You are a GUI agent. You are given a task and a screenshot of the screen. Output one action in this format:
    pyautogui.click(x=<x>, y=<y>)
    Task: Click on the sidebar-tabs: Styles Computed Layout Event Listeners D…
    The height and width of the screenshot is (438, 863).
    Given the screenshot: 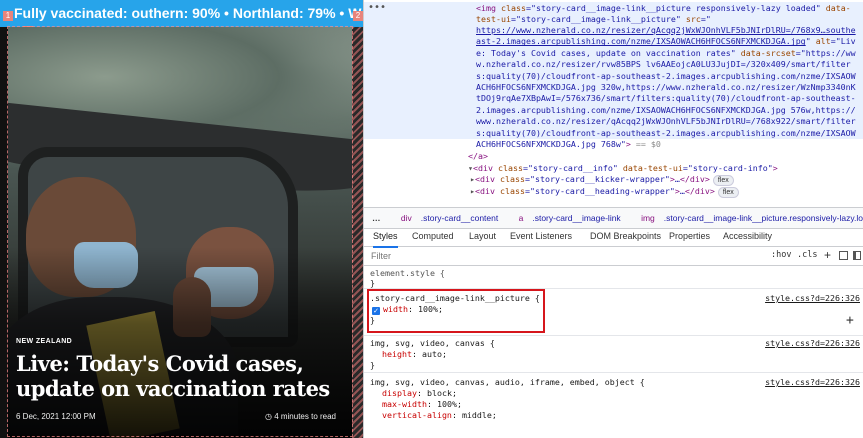 What is the action you would take?
    pyautogui.click(x=613, y=238)
    